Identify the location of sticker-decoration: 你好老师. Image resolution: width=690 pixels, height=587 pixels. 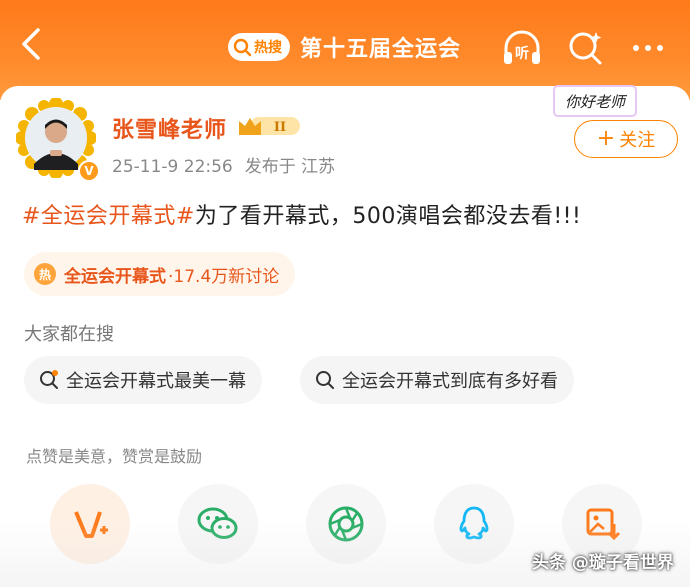
(595, 101).